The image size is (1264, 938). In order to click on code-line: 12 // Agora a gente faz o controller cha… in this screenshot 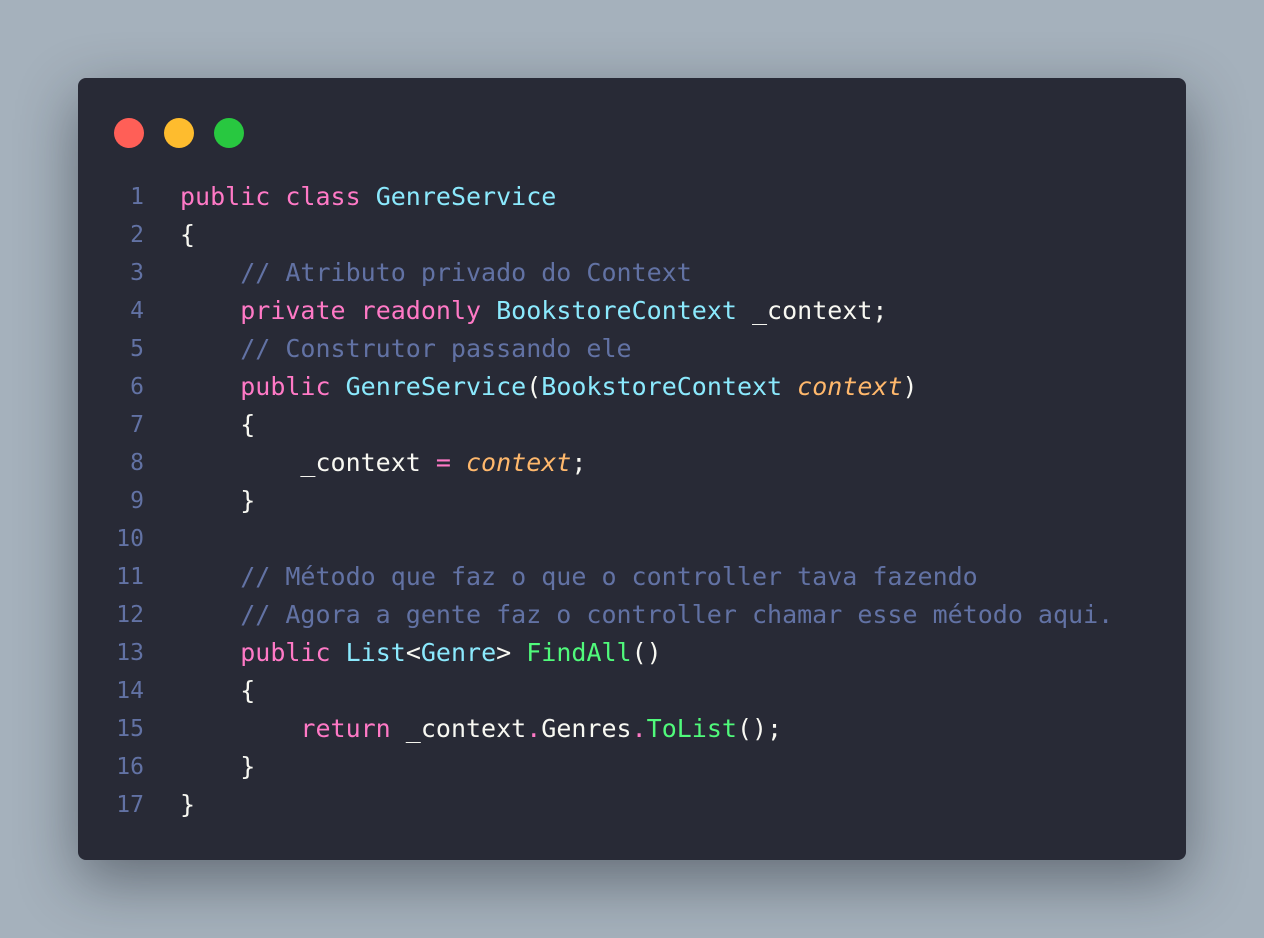, I will do `click(632, 615)`.